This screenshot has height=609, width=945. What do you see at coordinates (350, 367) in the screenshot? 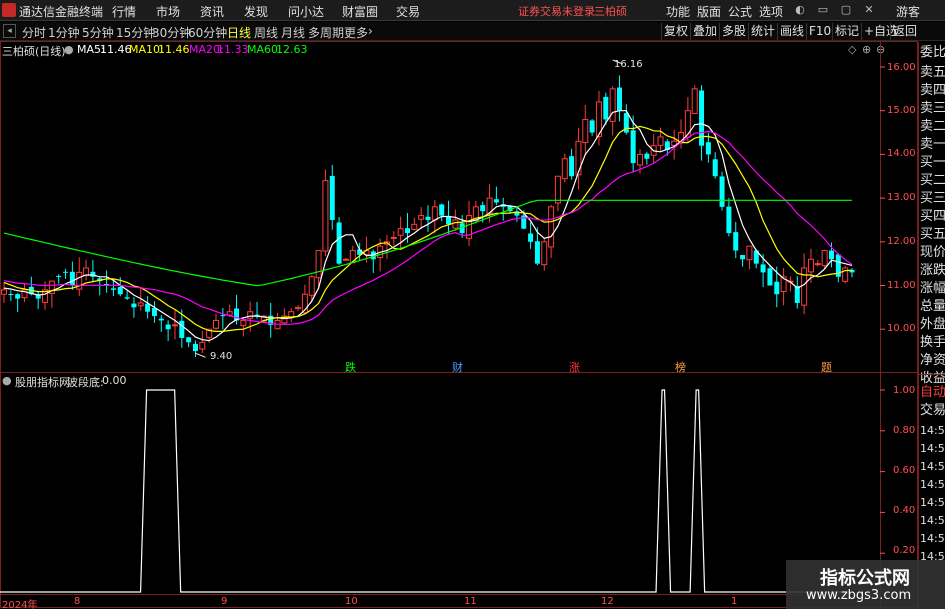
I see `signal-die: 跌` at bounding box center [350, 367].